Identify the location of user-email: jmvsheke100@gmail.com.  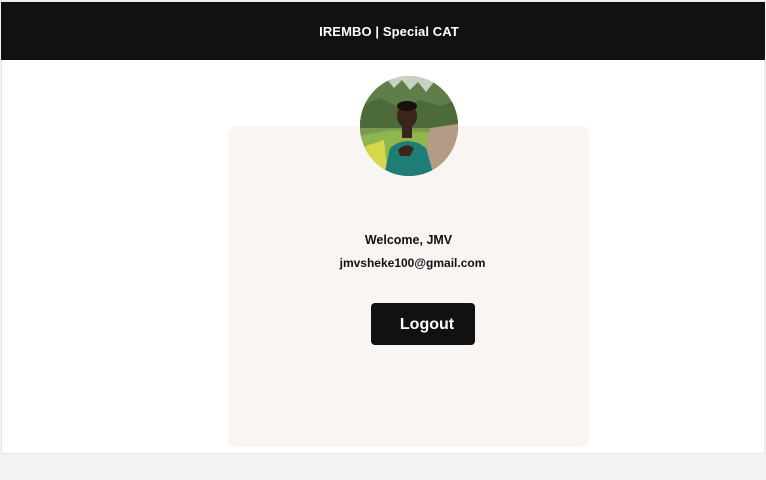
(412, 263).